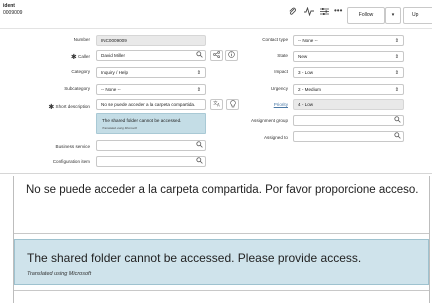 This screenshot has height=304, width=432. I want to click on contact-type-select: -- None -- ⇕, so click(348, 40).